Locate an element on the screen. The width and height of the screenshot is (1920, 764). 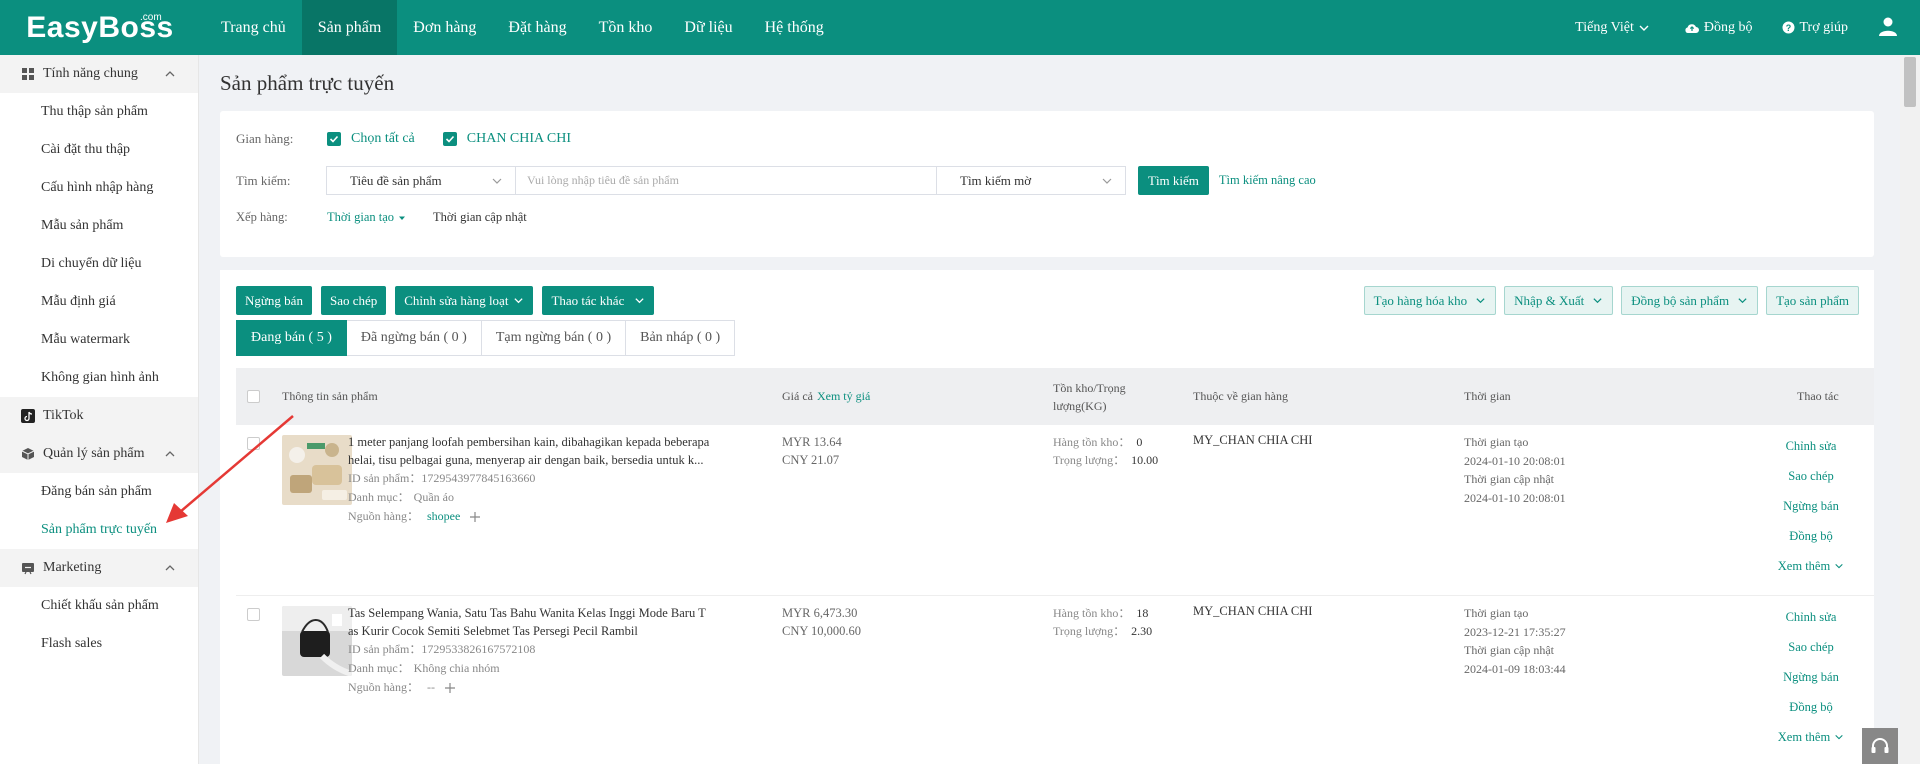
nav-home: Trang chủ is located at coordinates (253, 27).